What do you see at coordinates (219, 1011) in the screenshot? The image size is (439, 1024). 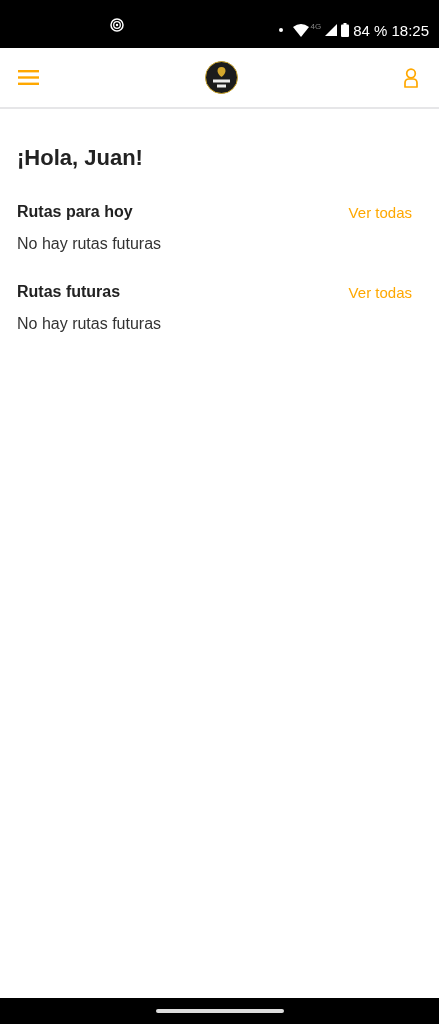 I see `home-handle` at bounding box center [219, 1011].